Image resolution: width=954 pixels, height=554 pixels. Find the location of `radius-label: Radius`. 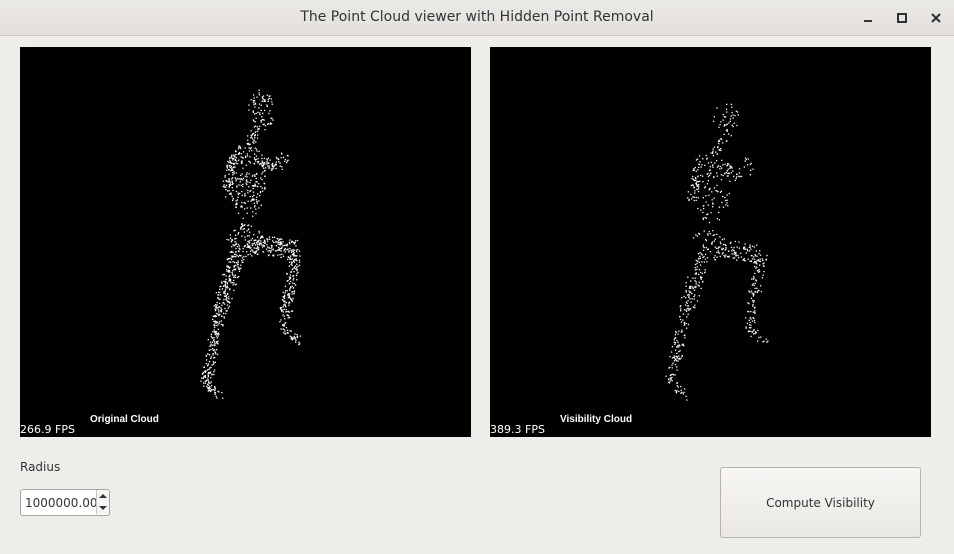

radius-label: Radius is located at coordinates (40, 467).